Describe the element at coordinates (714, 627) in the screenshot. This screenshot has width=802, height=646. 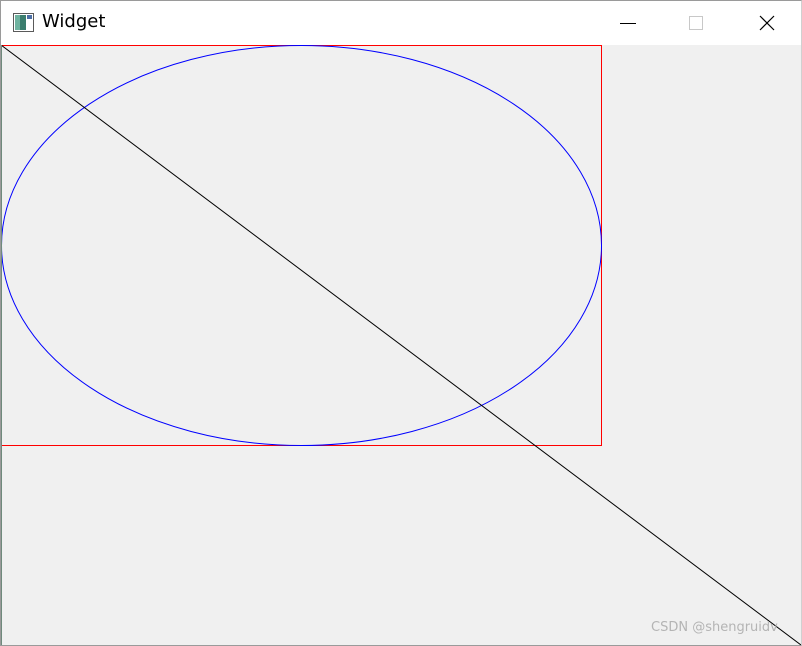
I see `watermark-text: CSDN @shengruidv` at that location.